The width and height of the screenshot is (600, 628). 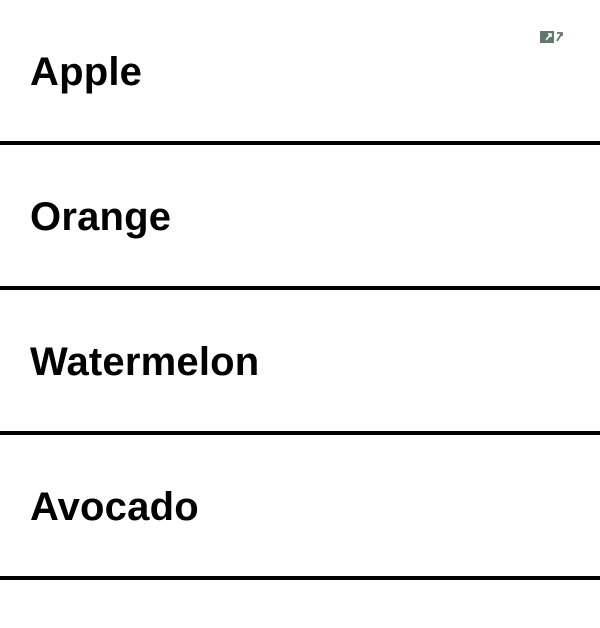 What do you see at coordinates (114, 507) in the screenshot?
I see `list-item-label: Avocado` at bounding box center [114, 507].